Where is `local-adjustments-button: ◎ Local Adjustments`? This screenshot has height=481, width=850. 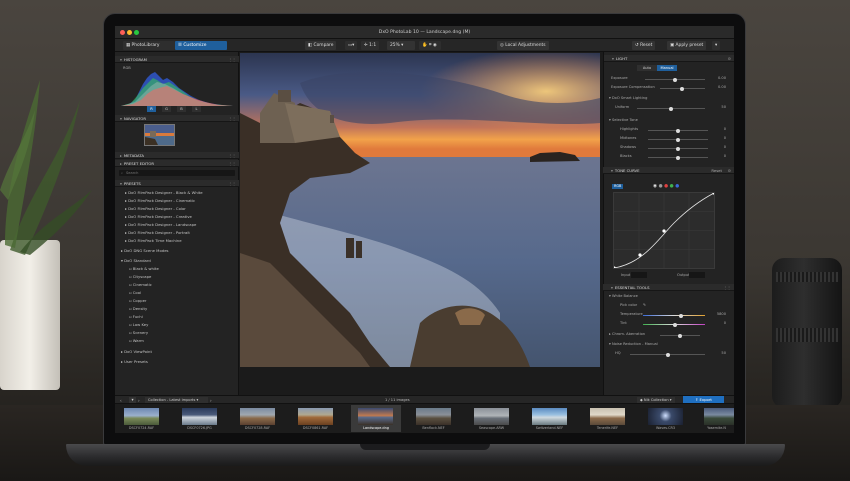
local-adjustments-button: ◎ Local Adjustments is located at coordinates (523, 45).